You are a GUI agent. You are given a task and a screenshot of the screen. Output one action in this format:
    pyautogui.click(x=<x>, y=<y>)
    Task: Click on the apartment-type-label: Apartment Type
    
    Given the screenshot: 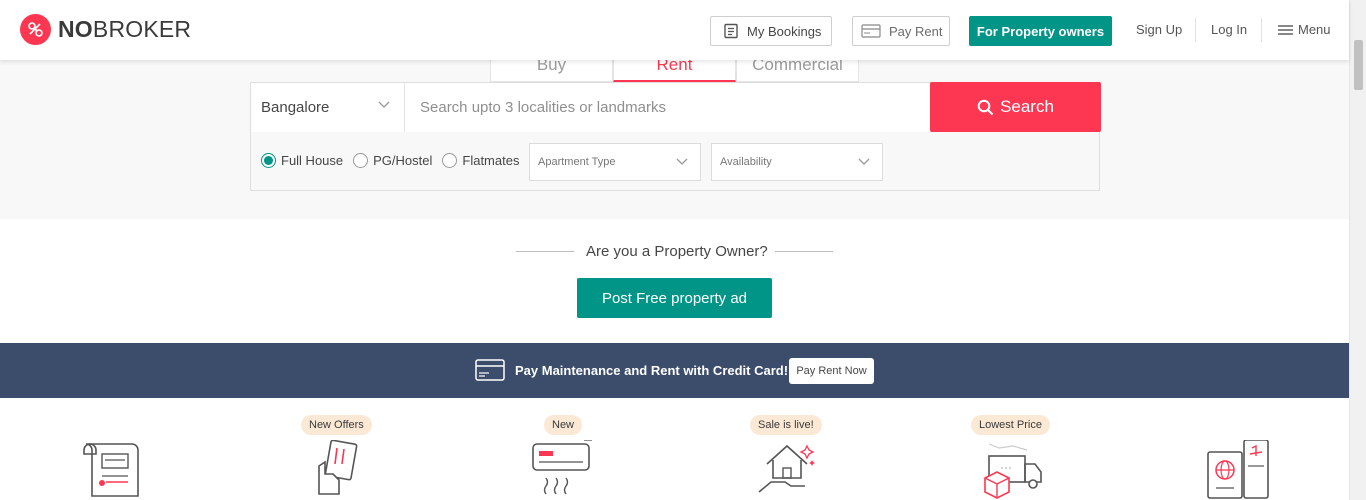 What is the action you would take?
    pyautogui.click(x=577, y=162)
    